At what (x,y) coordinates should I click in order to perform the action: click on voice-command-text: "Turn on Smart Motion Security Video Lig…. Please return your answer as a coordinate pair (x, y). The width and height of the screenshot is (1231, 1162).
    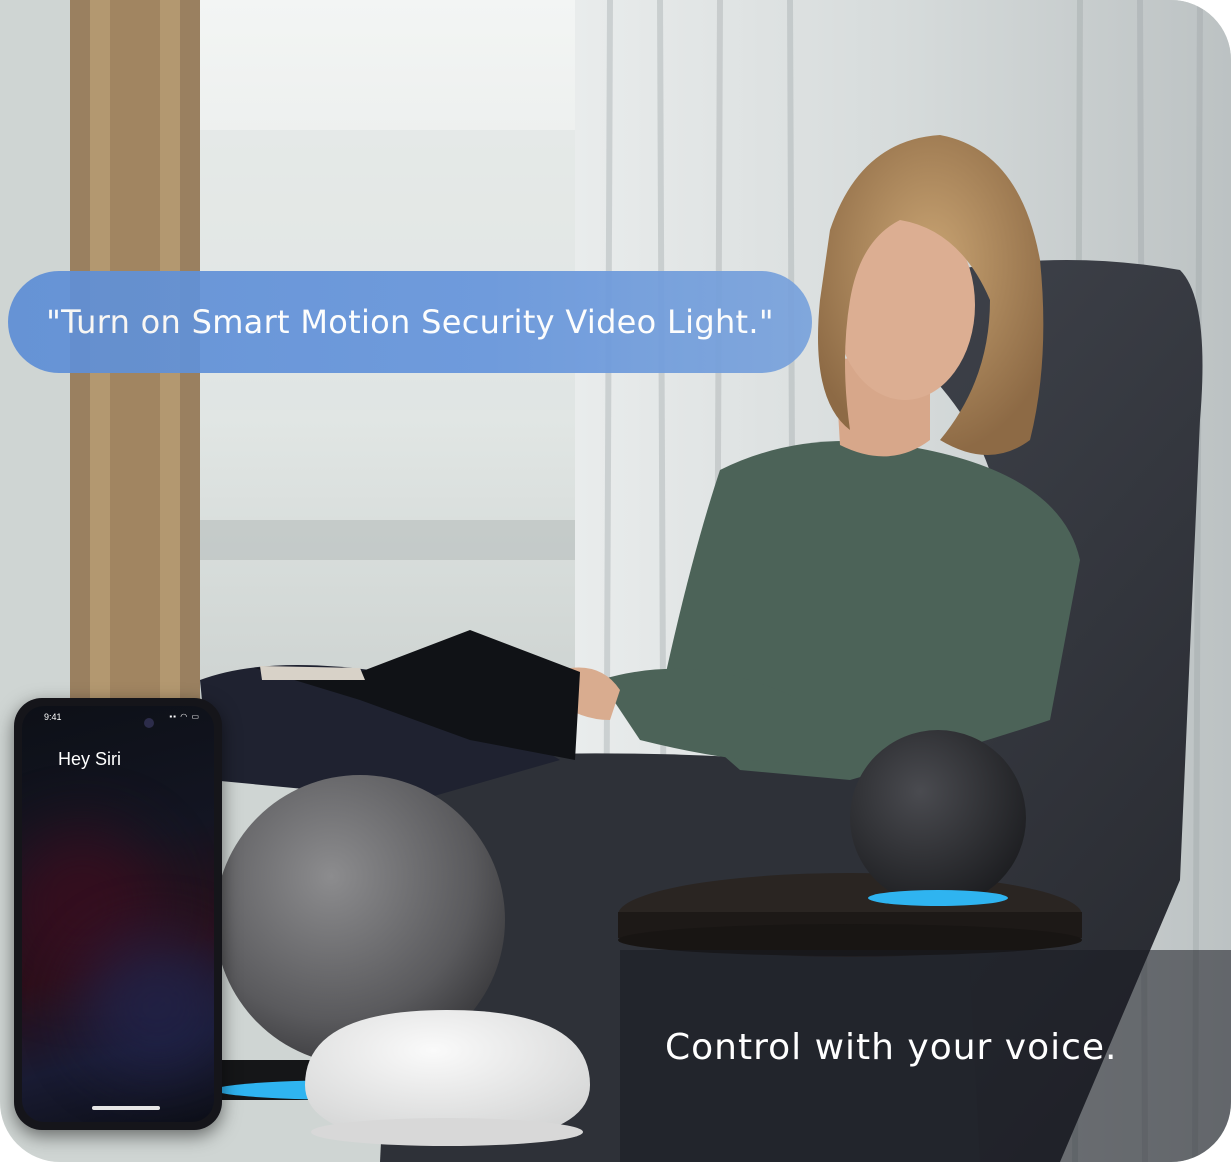
    Looking at the image, I should click on (410, 322).